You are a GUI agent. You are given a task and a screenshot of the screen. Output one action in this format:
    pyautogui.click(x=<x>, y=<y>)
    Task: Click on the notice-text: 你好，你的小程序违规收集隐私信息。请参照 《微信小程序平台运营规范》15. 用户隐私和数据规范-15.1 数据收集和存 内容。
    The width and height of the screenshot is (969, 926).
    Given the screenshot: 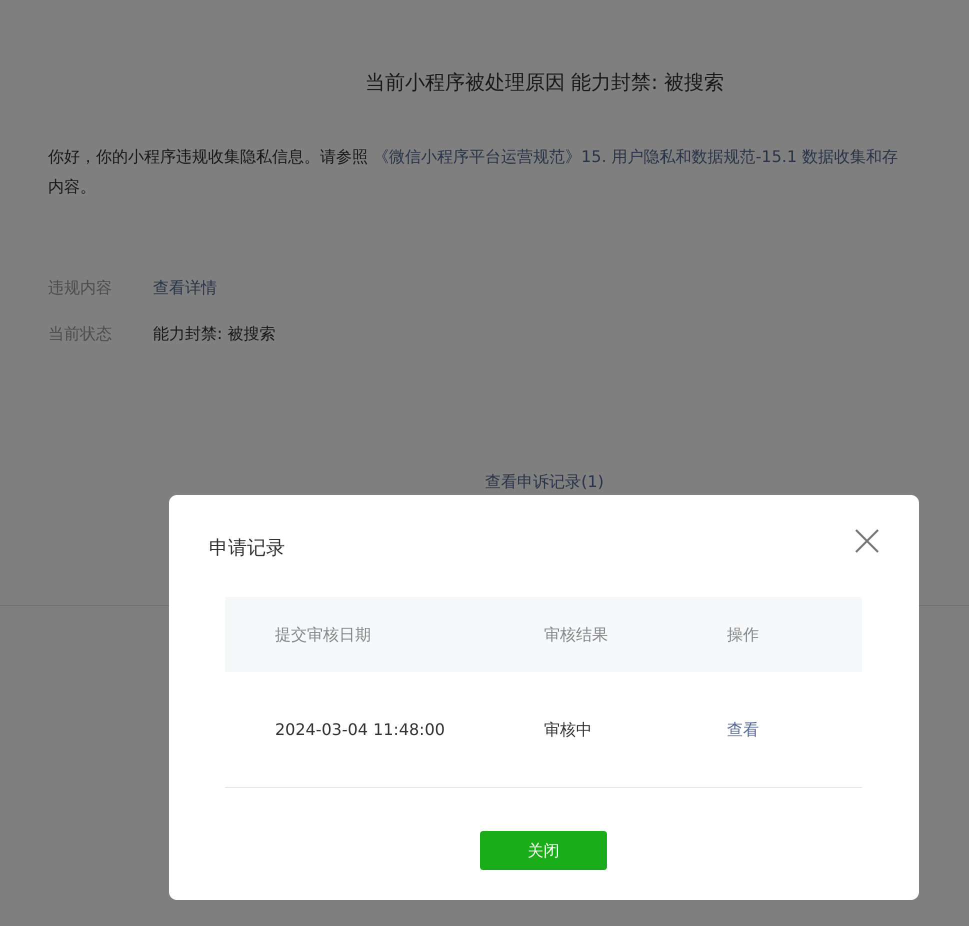 What is the action you would take?
    pyautogui.click(x=474, y=172)
    